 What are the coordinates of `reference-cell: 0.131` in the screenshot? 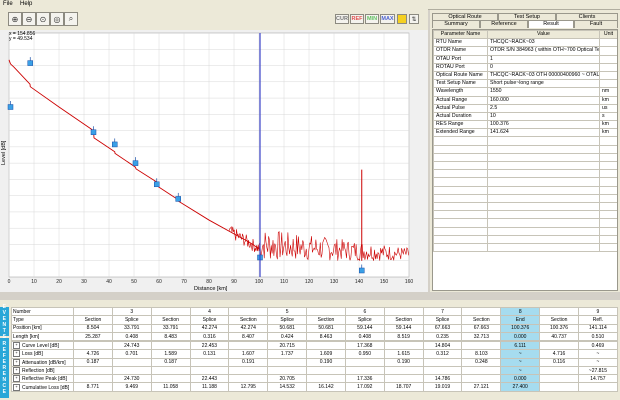 It's located at (209, 354).